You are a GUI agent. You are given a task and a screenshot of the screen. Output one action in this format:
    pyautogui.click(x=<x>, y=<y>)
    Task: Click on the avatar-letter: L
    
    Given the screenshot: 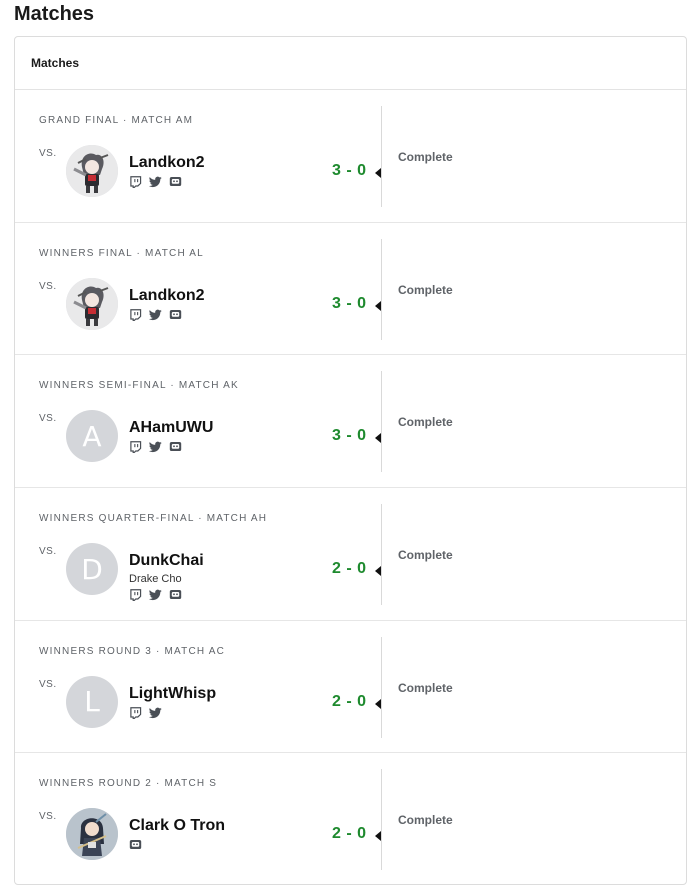 What is the action you would take?
    pyautogui.click(x=92, y=702)
    